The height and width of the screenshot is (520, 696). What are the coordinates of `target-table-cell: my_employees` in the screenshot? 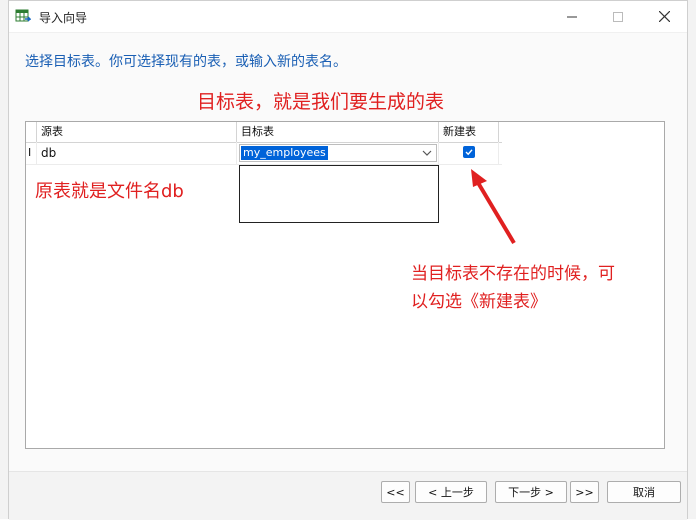 It's located at (338, 153).